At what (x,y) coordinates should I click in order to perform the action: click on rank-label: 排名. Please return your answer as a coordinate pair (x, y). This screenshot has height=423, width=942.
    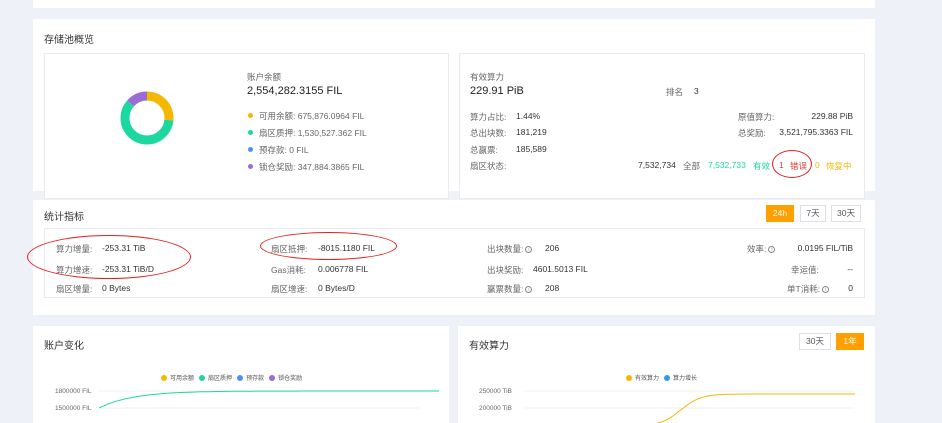
    Looking at the image, I should click on (675, 92).